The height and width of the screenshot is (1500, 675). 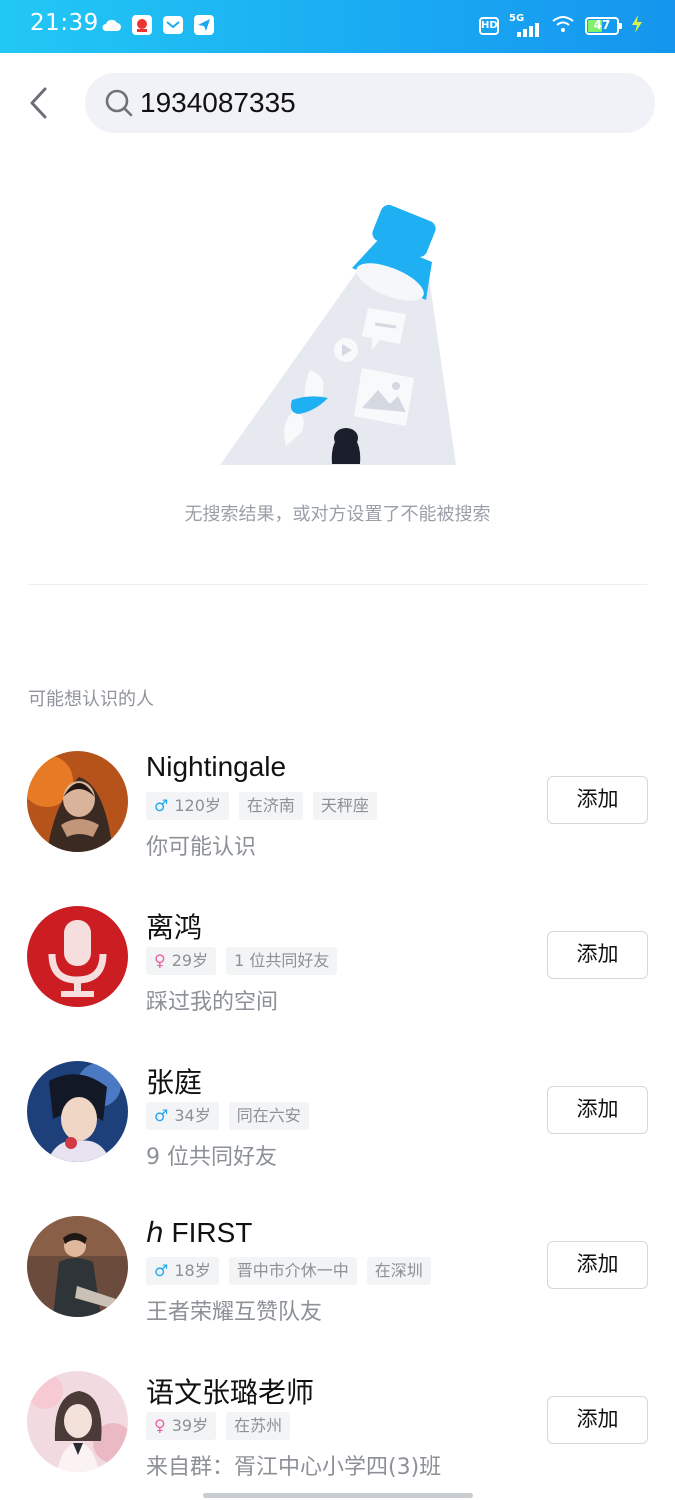 What do you see at coordinates (258, 1426) in the screenshot?
I see `info-tag: 在苏州` at bounding box center [258, 1426].